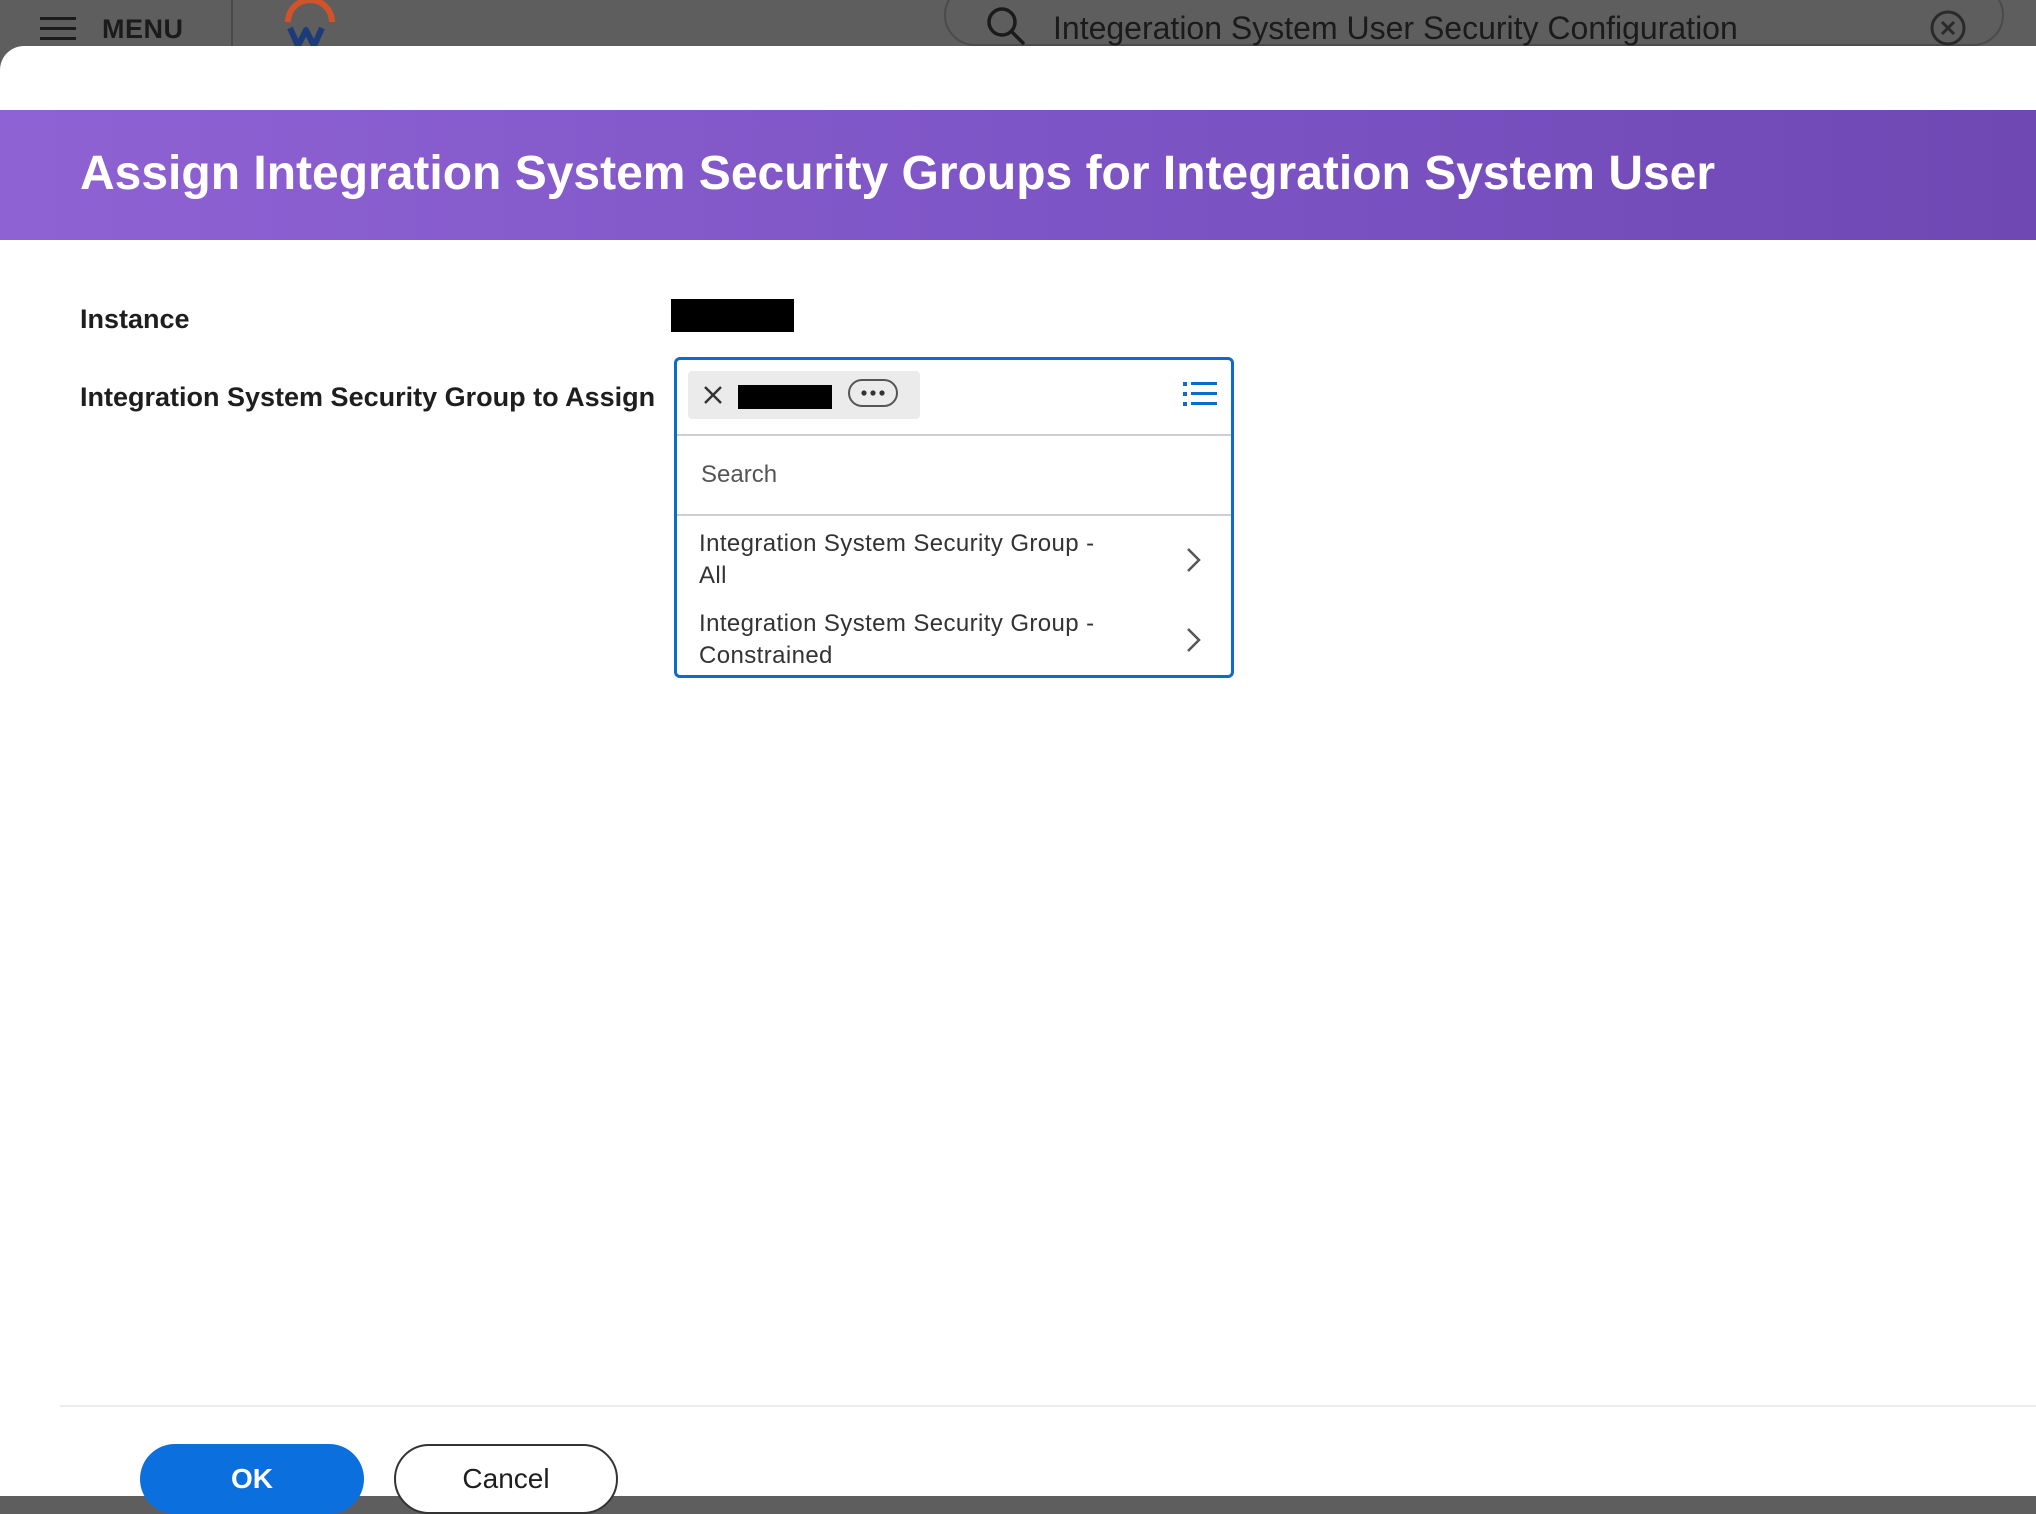 This screenshot has height=1514, width=2036. I want to click on menu-button: MENU, so click(112, 29).